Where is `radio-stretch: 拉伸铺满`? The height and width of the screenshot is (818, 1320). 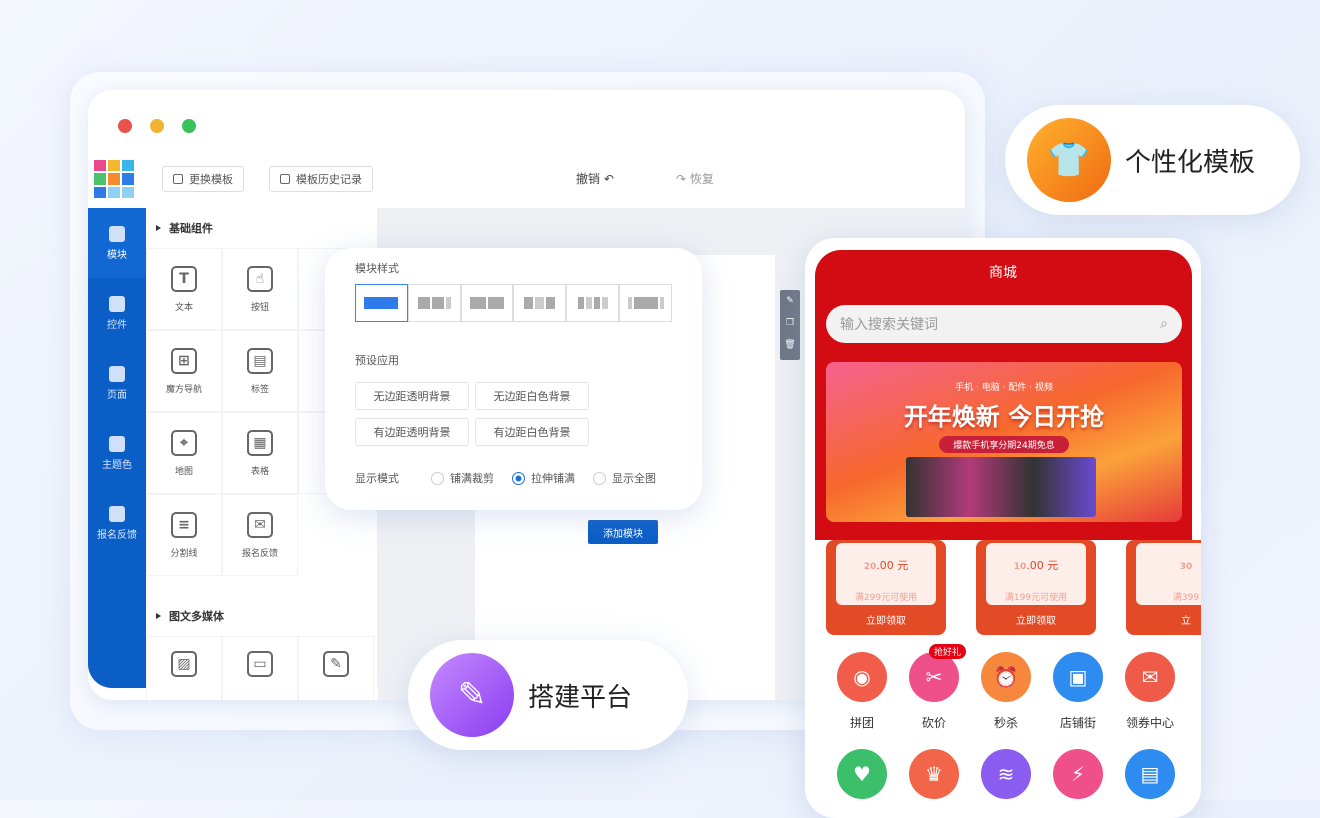
radio-stretch: 拉伸铺满 is located at coordinates (543, 478).